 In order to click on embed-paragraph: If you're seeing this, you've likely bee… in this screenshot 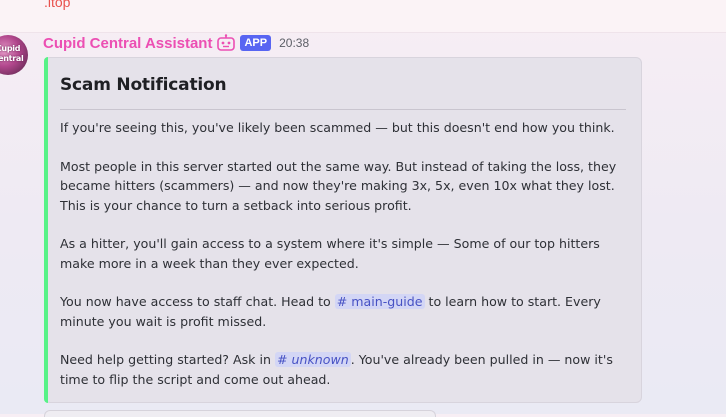, I will do `click(337, 127)`.